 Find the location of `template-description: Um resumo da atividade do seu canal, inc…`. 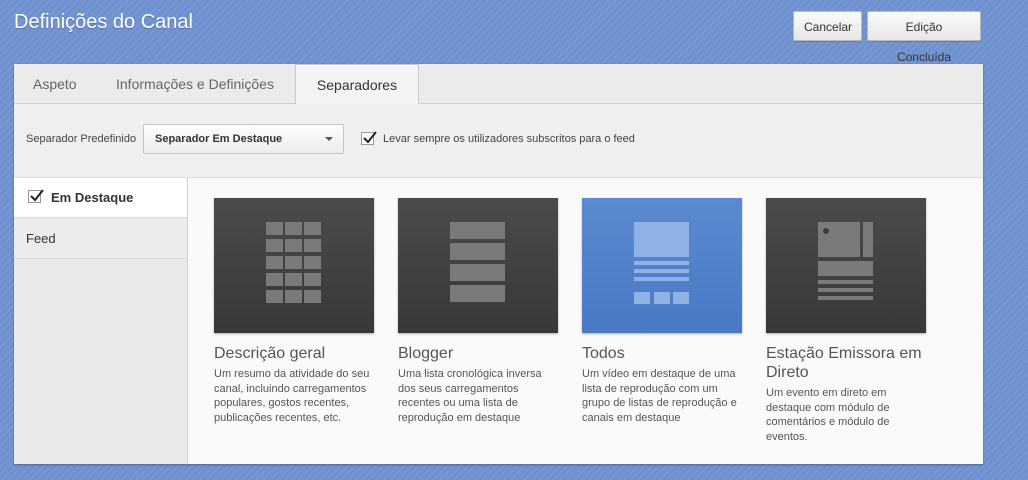

template-description: Um resumo da atividade do seu canal, inc… is located at coordinates (292, 396).